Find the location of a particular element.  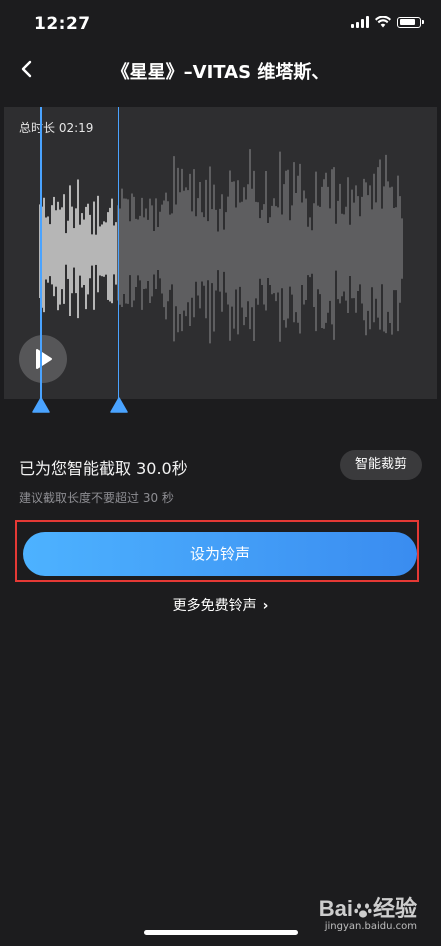

battery-icon is located at coordinates (410, 22).